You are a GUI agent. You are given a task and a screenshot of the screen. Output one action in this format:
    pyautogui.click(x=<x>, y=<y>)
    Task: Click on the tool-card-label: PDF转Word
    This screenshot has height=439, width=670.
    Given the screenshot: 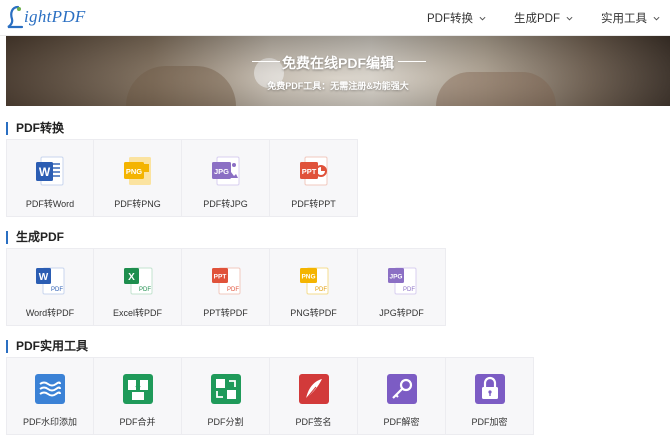 What is the action you would take?
    pyautogui.click(x=50, y=204)
    